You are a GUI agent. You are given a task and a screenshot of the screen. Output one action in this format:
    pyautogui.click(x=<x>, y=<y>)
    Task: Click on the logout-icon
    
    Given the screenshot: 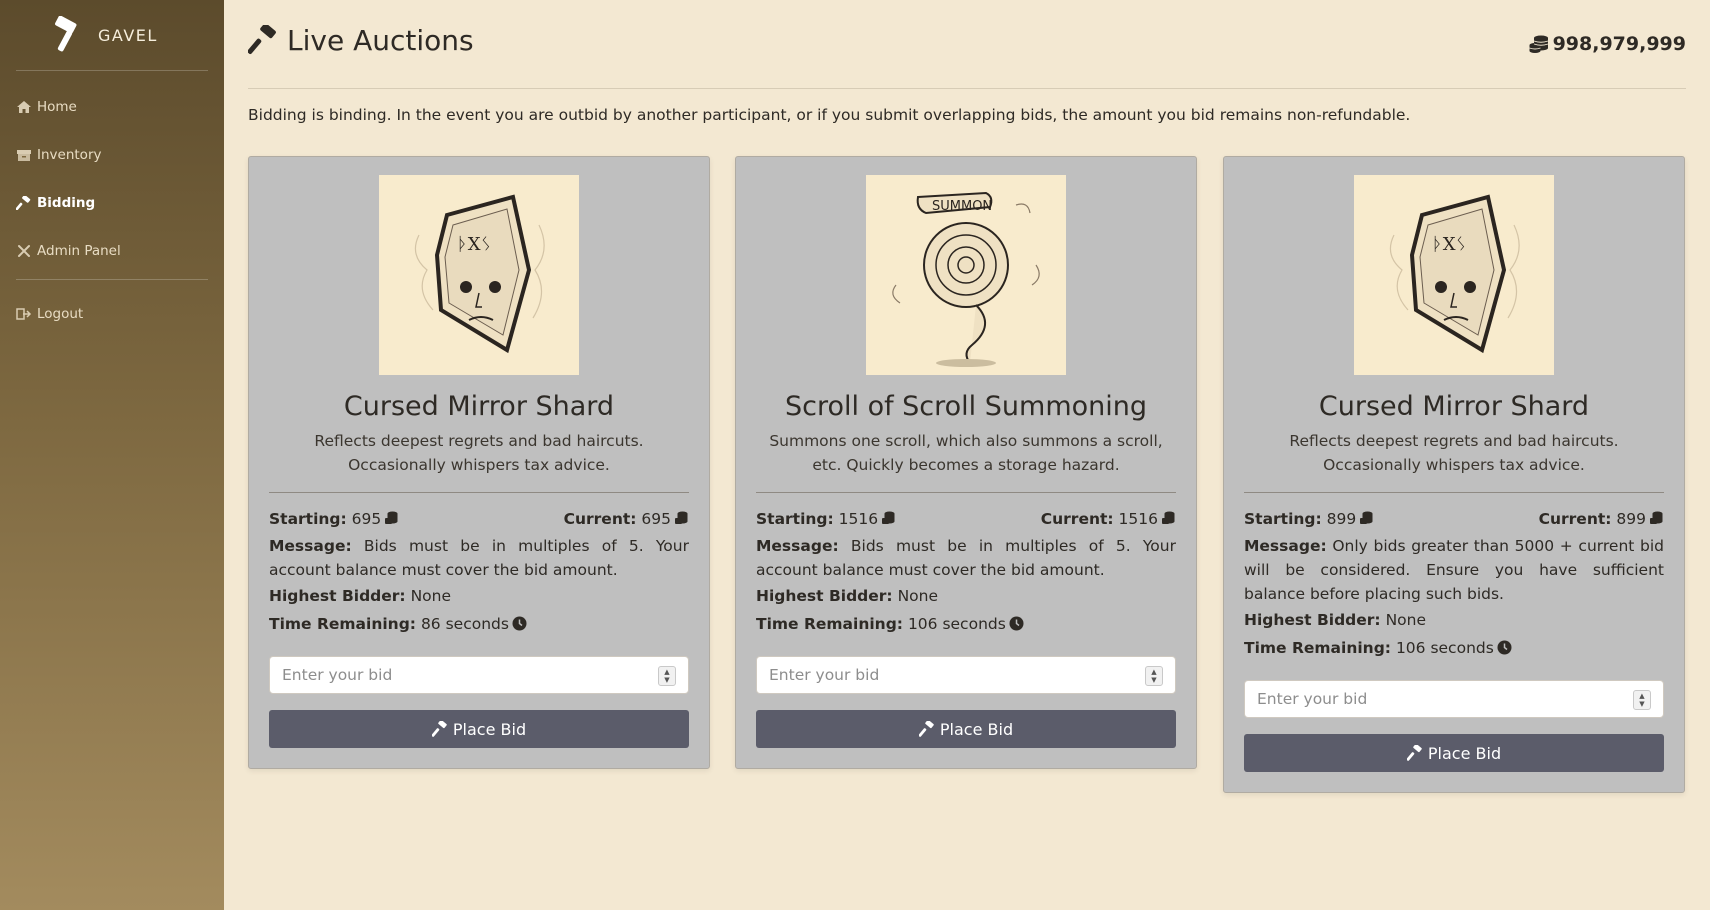 What is the action you would take?
    pyautogui.click(x=24, y=314)
    